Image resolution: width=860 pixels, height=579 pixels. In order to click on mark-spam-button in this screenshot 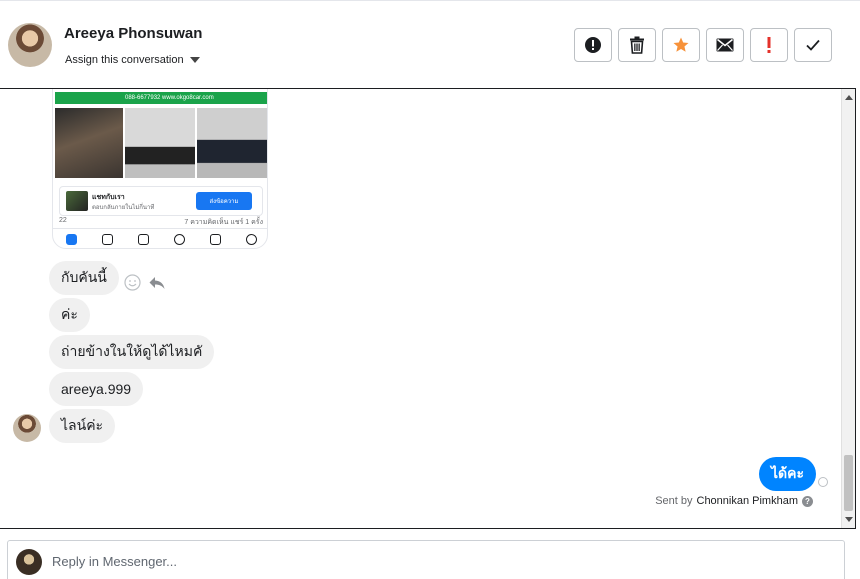, I will do `click(593, 45)`.